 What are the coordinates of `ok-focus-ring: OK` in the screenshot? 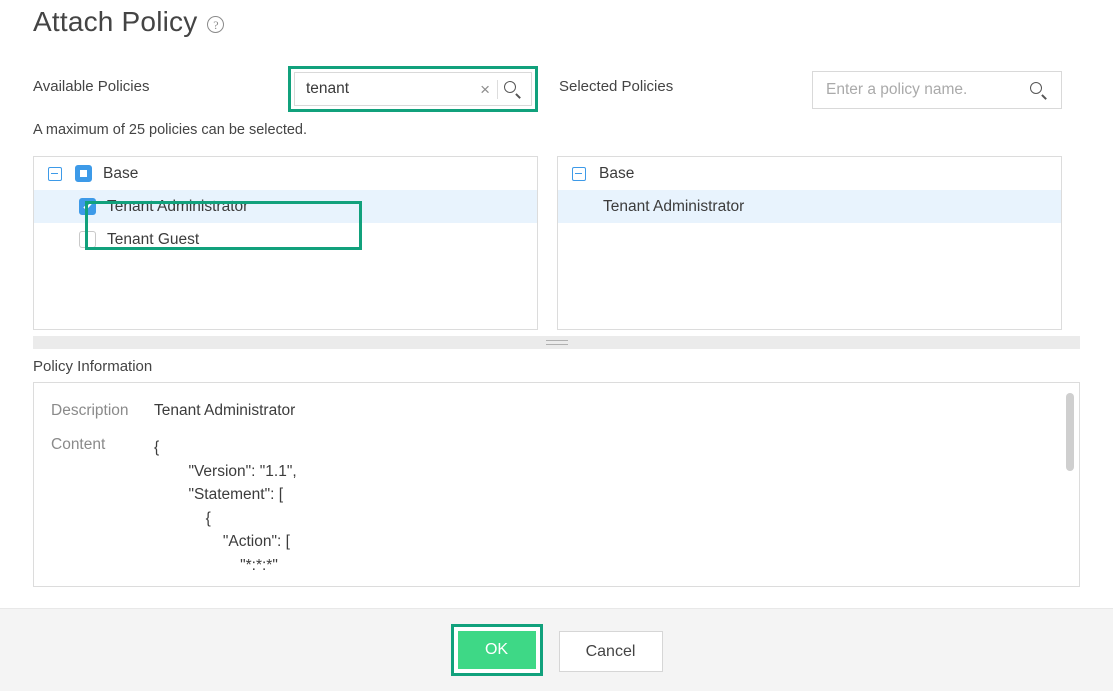 It's located at (496, 650).